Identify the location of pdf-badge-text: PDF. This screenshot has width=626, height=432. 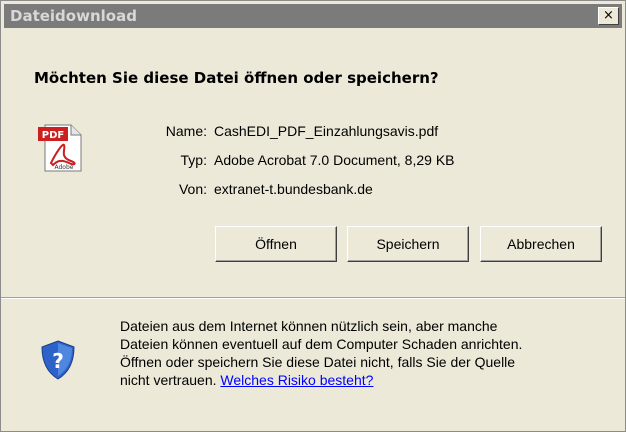
(53, 135).